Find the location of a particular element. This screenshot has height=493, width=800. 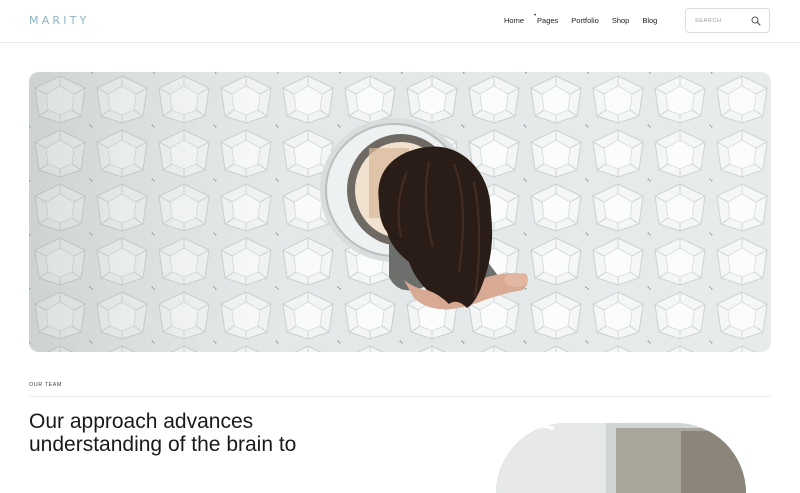

section-divider is located at coordinates (400, 396).